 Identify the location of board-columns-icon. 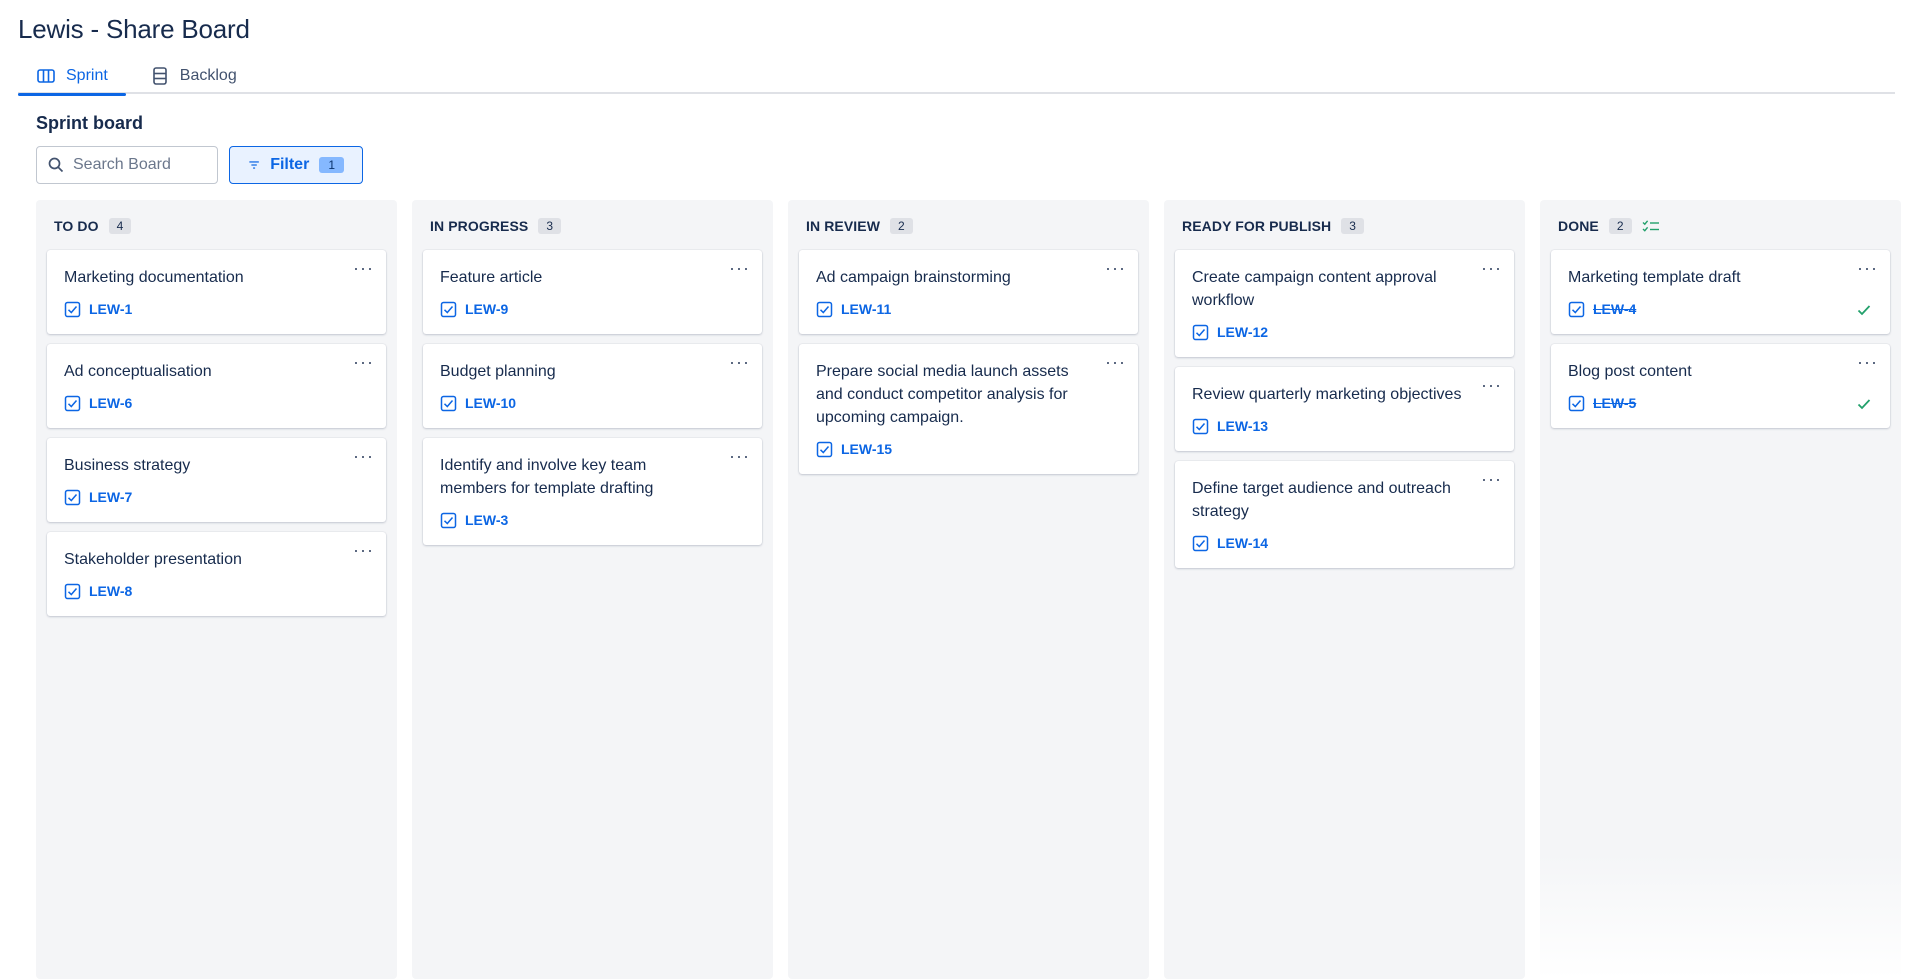
(46, 76).